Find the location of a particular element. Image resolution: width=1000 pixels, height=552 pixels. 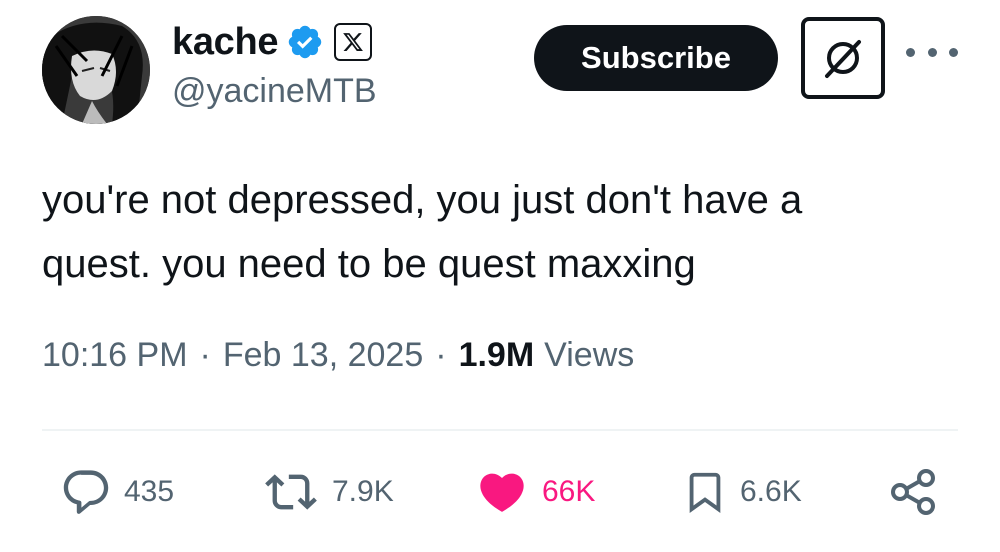

share-icon is located at coordinates (913, 492).